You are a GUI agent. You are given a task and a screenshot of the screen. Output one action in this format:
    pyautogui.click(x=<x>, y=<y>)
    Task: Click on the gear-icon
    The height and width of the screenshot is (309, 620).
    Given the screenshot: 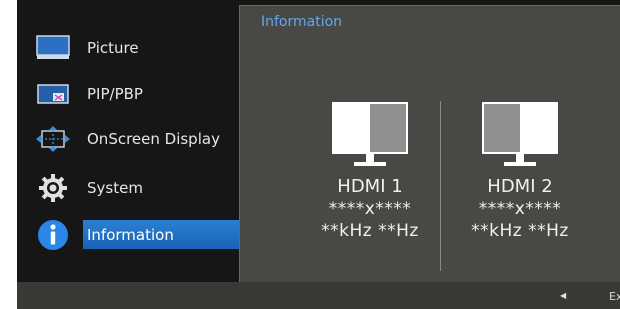 What is the action you would take?
    pyautogui.click(x=53, y=188)
    